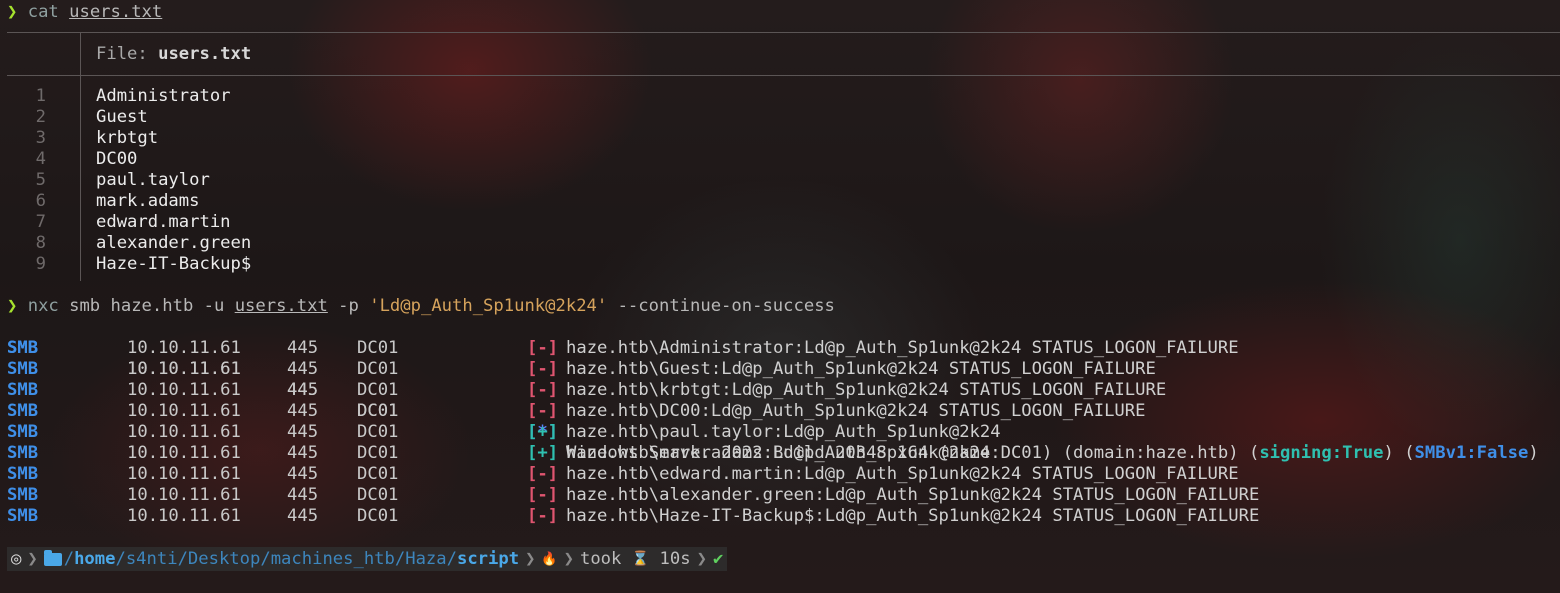 This screenshot has width=1560, height=593. I want to click on duration-segment: took ⌛ 10s, so click(635, 559).